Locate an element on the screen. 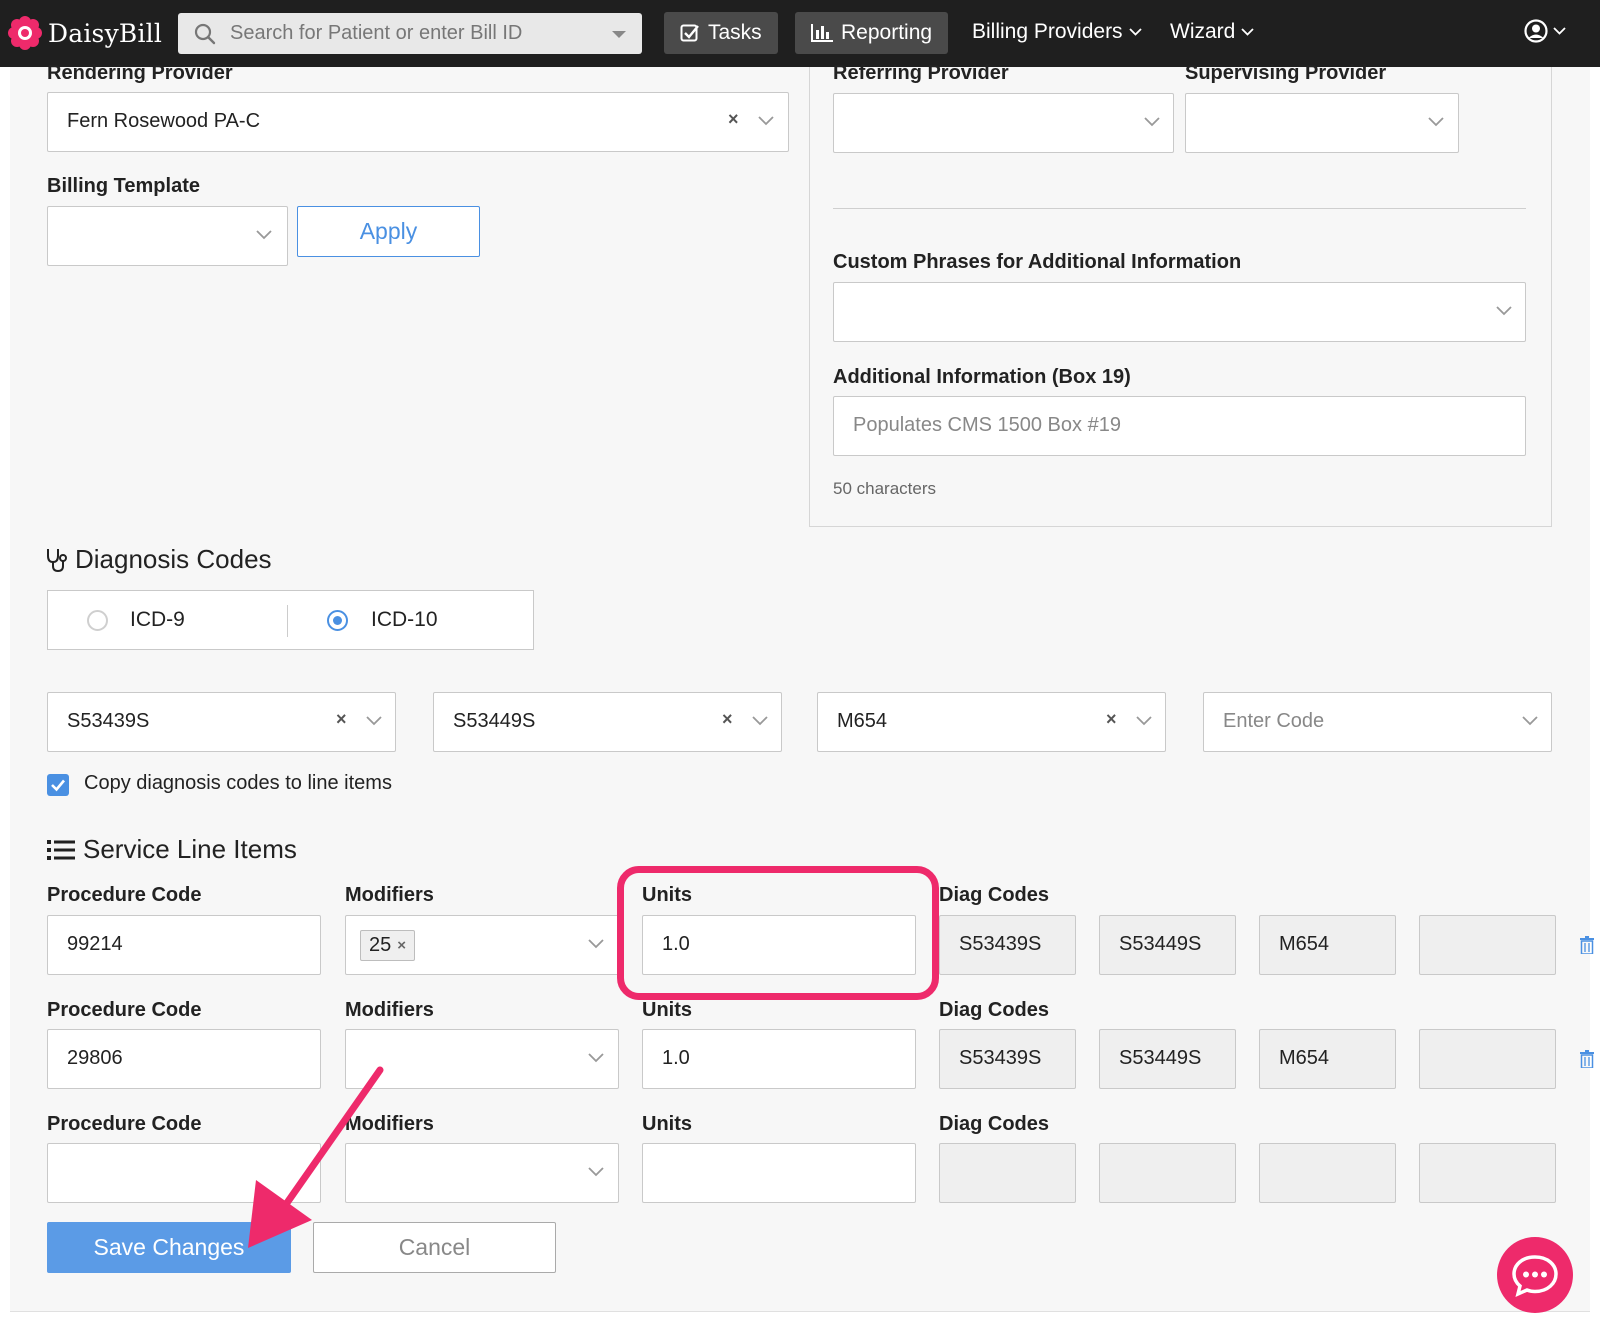 The image size is (1600, 1326). patient-search-input: Search for Patient or enter Bill ID is located at coordinates (410, 33).